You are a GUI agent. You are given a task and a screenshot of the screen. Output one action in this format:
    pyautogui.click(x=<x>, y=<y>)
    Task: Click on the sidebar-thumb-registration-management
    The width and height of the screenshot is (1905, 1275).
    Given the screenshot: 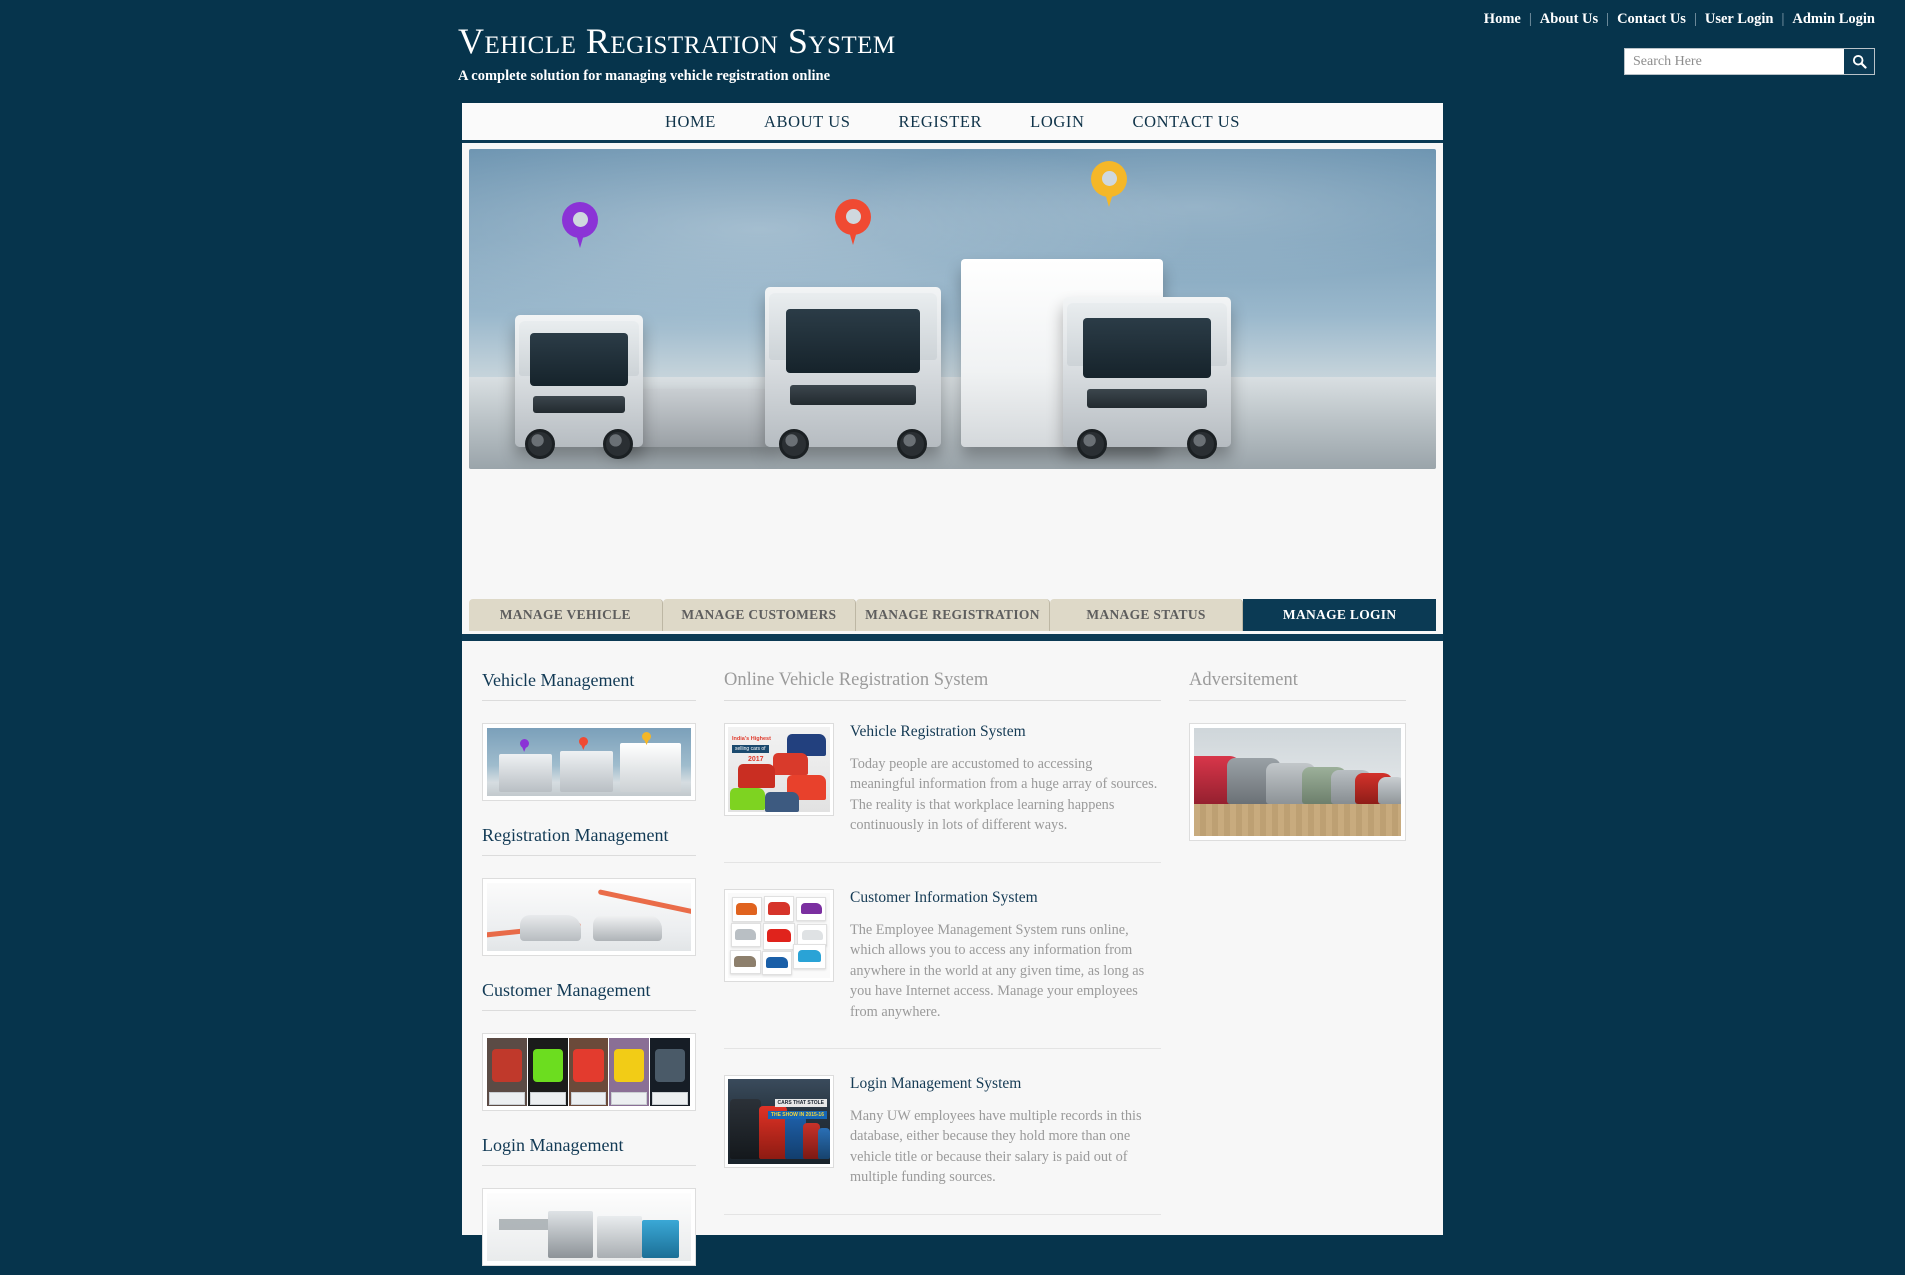 What is the action you would take?
    pyautogui.click(x=589, y=917)
    